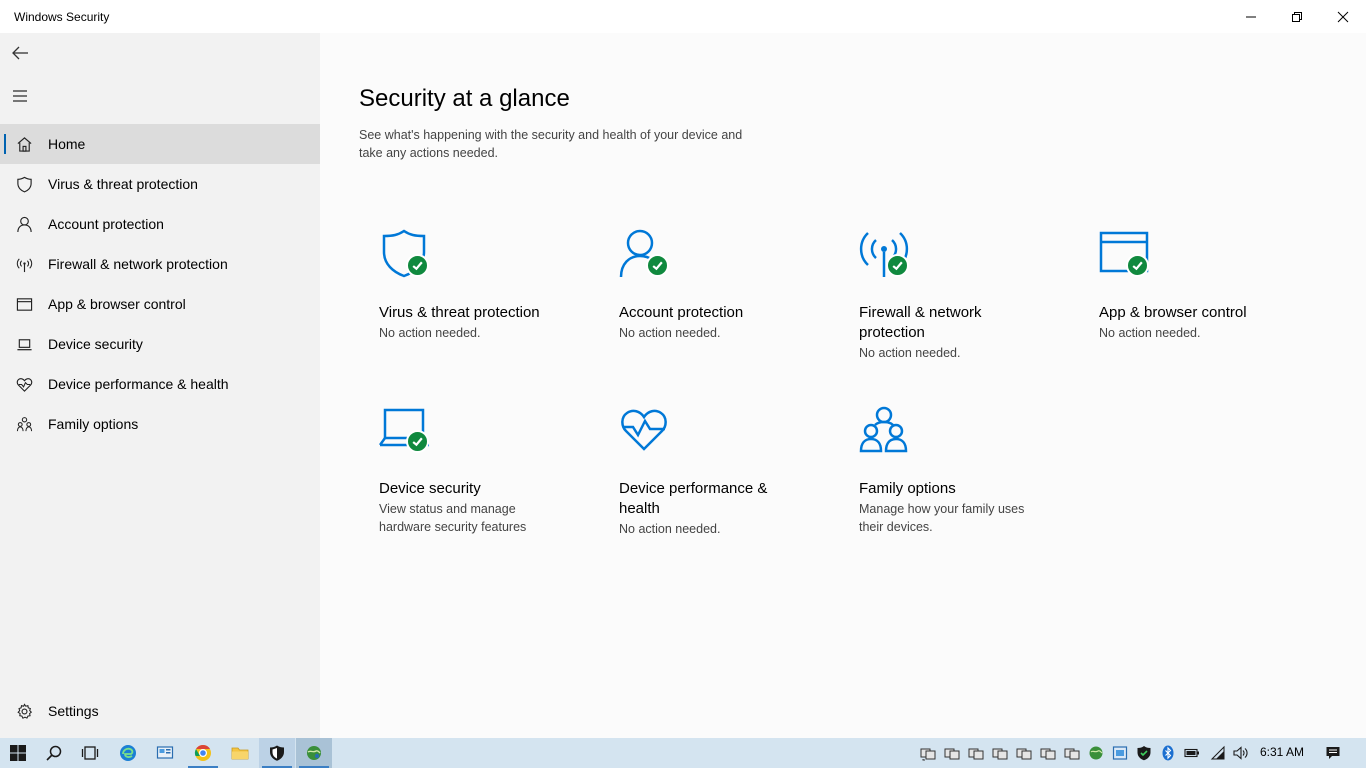 This screenshot has height=768, width=1366. Describe the element at coordinates (160, 144) in the screenshot. I see `sidebar-item-home: Home` at that location.